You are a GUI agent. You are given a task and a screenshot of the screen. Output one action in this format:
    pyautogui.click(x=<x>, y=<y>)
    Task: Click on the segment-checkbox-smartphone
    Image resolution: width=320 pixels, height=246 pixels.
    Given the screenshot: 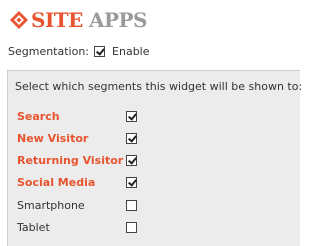 What is the action you would take?
    pyautogui.click(x=131, y=205)
    